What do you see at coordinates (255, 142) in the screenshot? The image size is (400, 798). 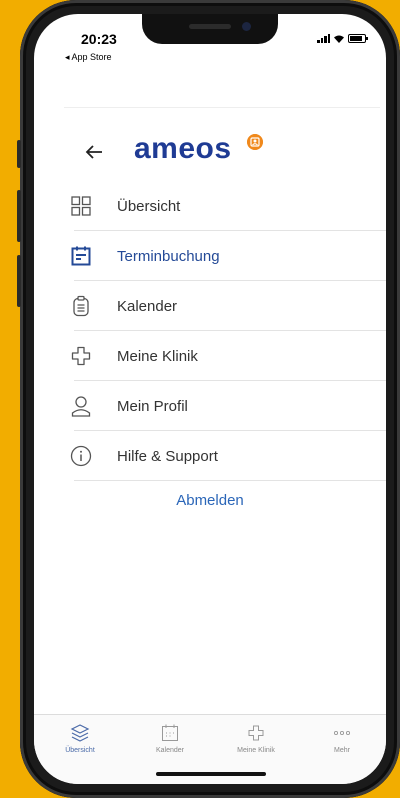 I see `ameos-logo-badge-icon` at bounding box center [255, 142].